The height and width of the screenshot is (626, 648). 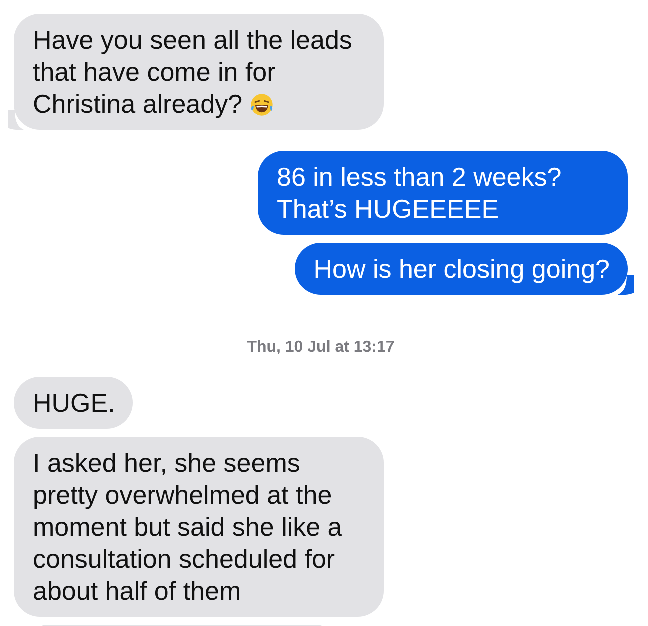 I want to click on message-bubble: 86 in less than 2 weeks? That’s HUGEEEEE, so click(x=443, y=193).